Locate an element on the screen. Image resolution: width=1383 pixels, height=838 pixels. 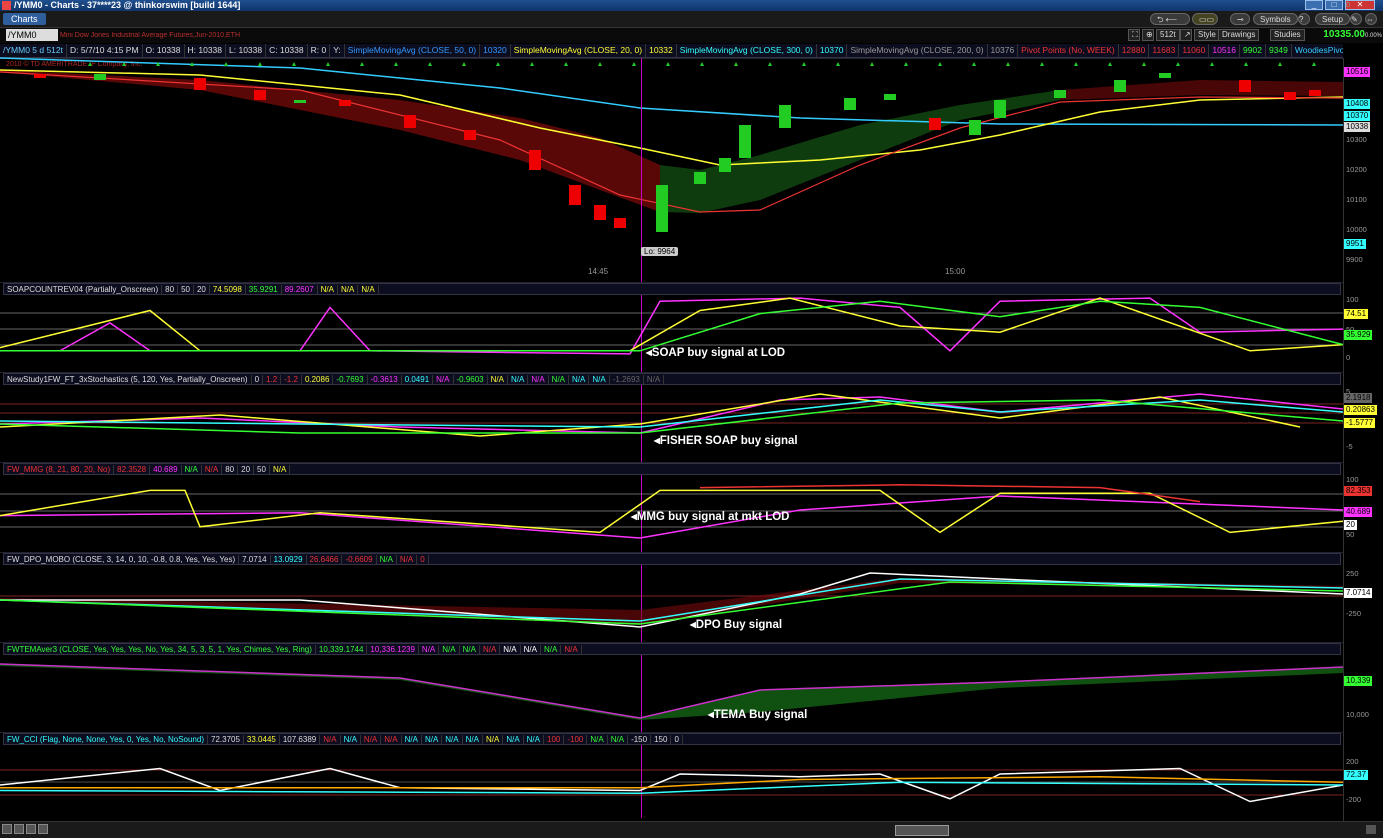
y-axis-label: 10100 is located at coordinates (1356, 199).